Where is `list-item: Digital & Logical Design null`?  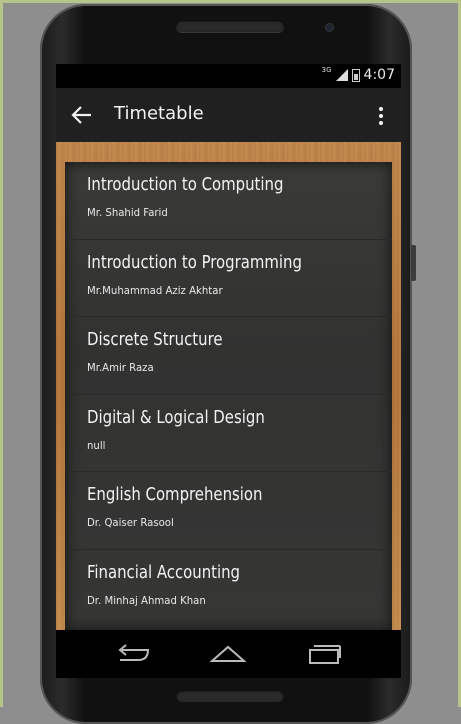
list-item: Digital & Logical Design null is located at coordinates (228, 433).